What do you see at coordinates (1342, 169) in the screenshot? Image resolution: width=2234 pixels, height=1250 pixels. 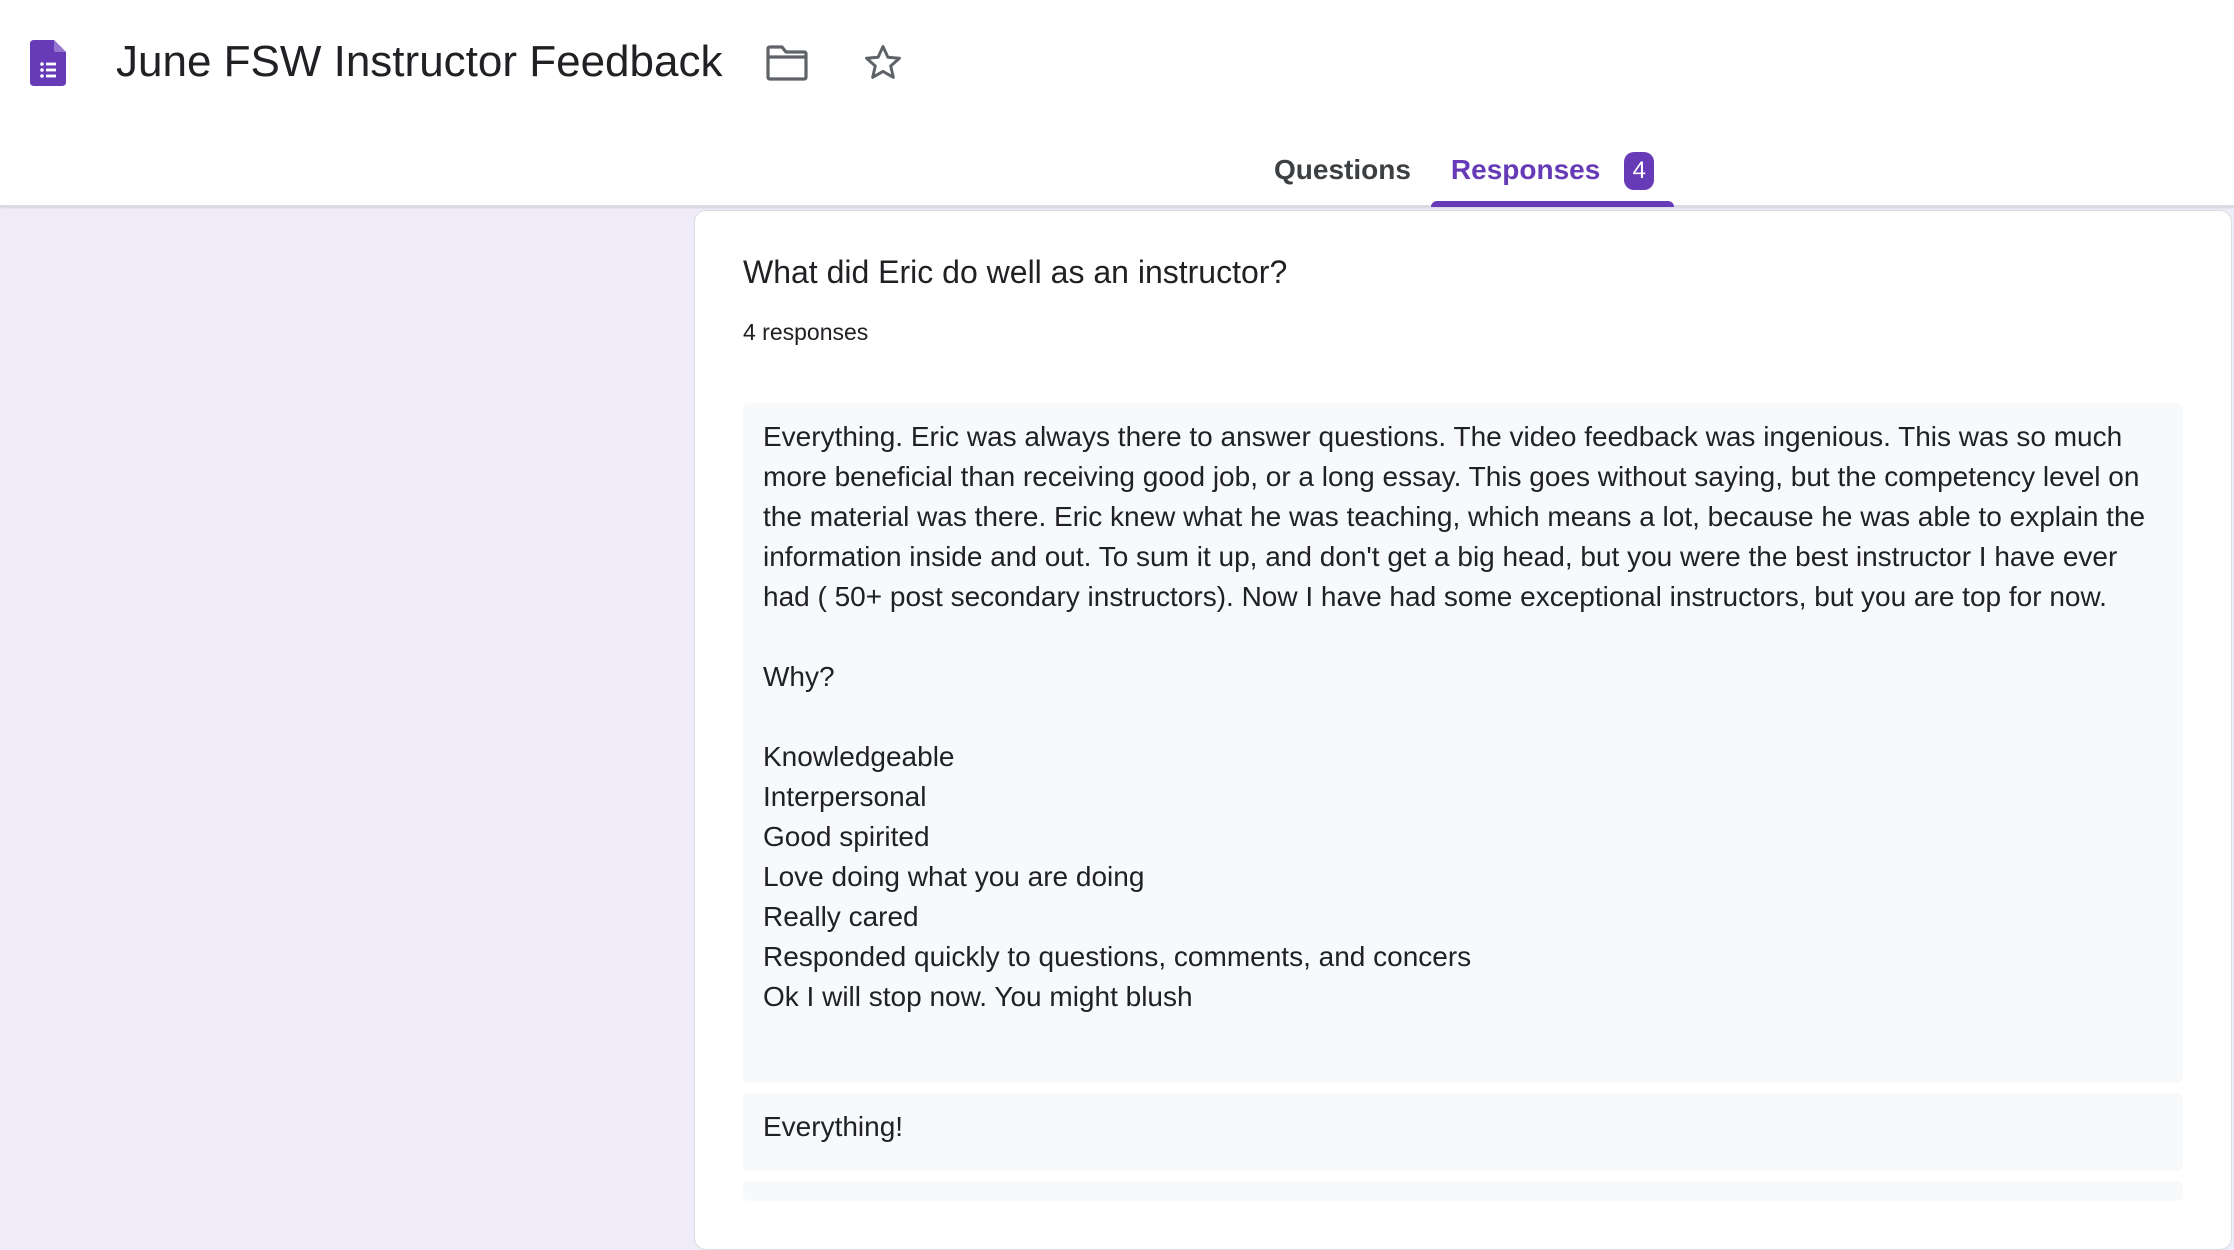 I see `tab-questions-label: Questions` at bounding box center [1342, 169].